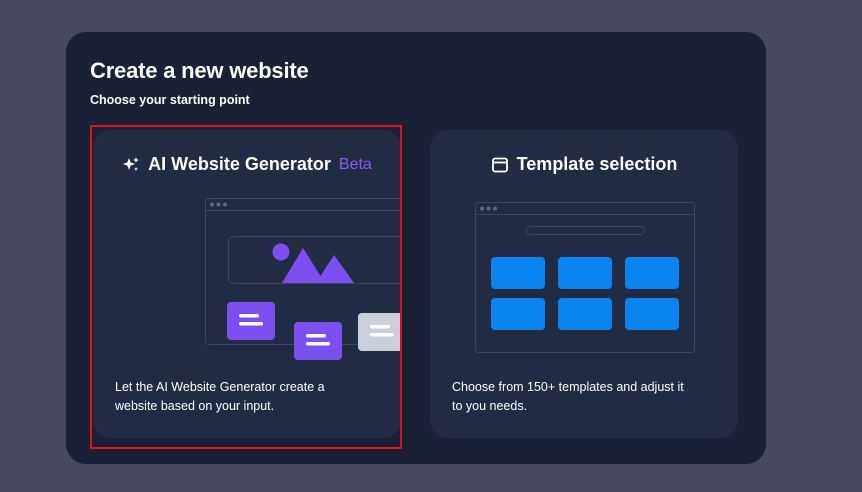 Image resolution: width=862 pixels, height=492 pixels. What do you see at coordinates (170, 100) in the screenshot?
I see `dialog-subtitle: Choose your starting point` at bounding box center [170, 100].